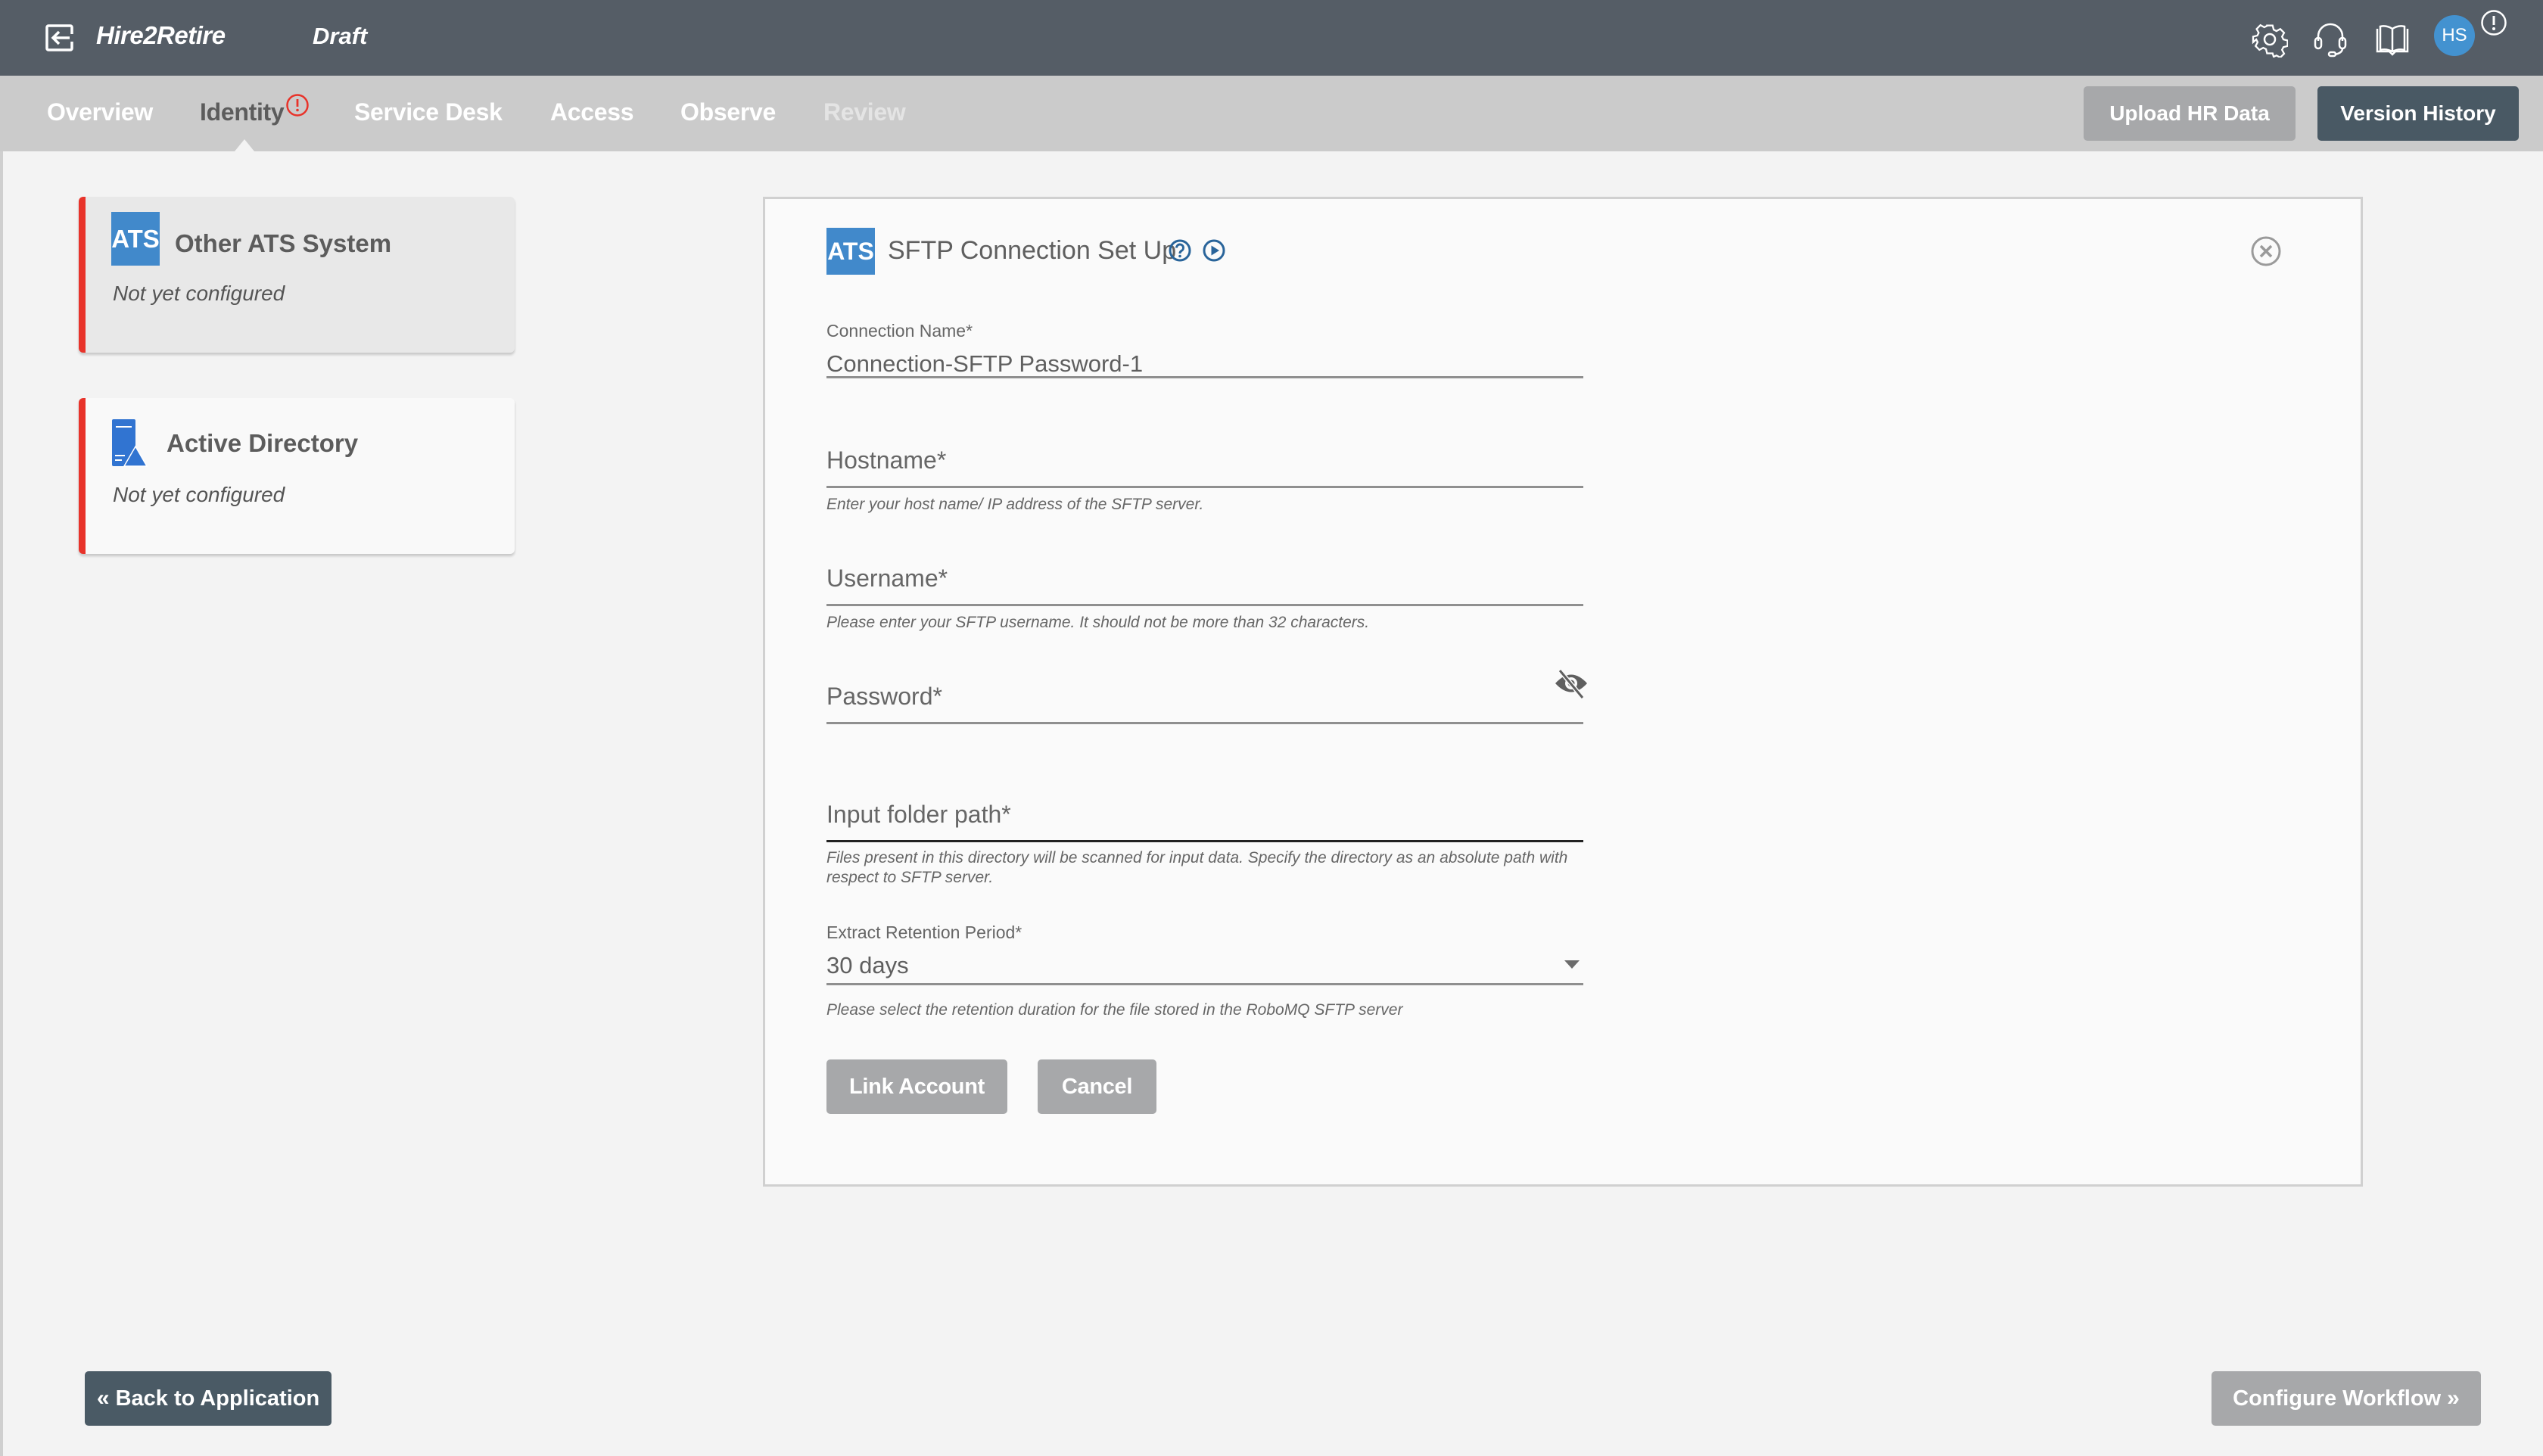 The width and height of the screenshot is (2543, 1456). Describe the element at coordinates (2453, 1398) in the screenshot. I see `double-chevron-right-icon: »` at that location.